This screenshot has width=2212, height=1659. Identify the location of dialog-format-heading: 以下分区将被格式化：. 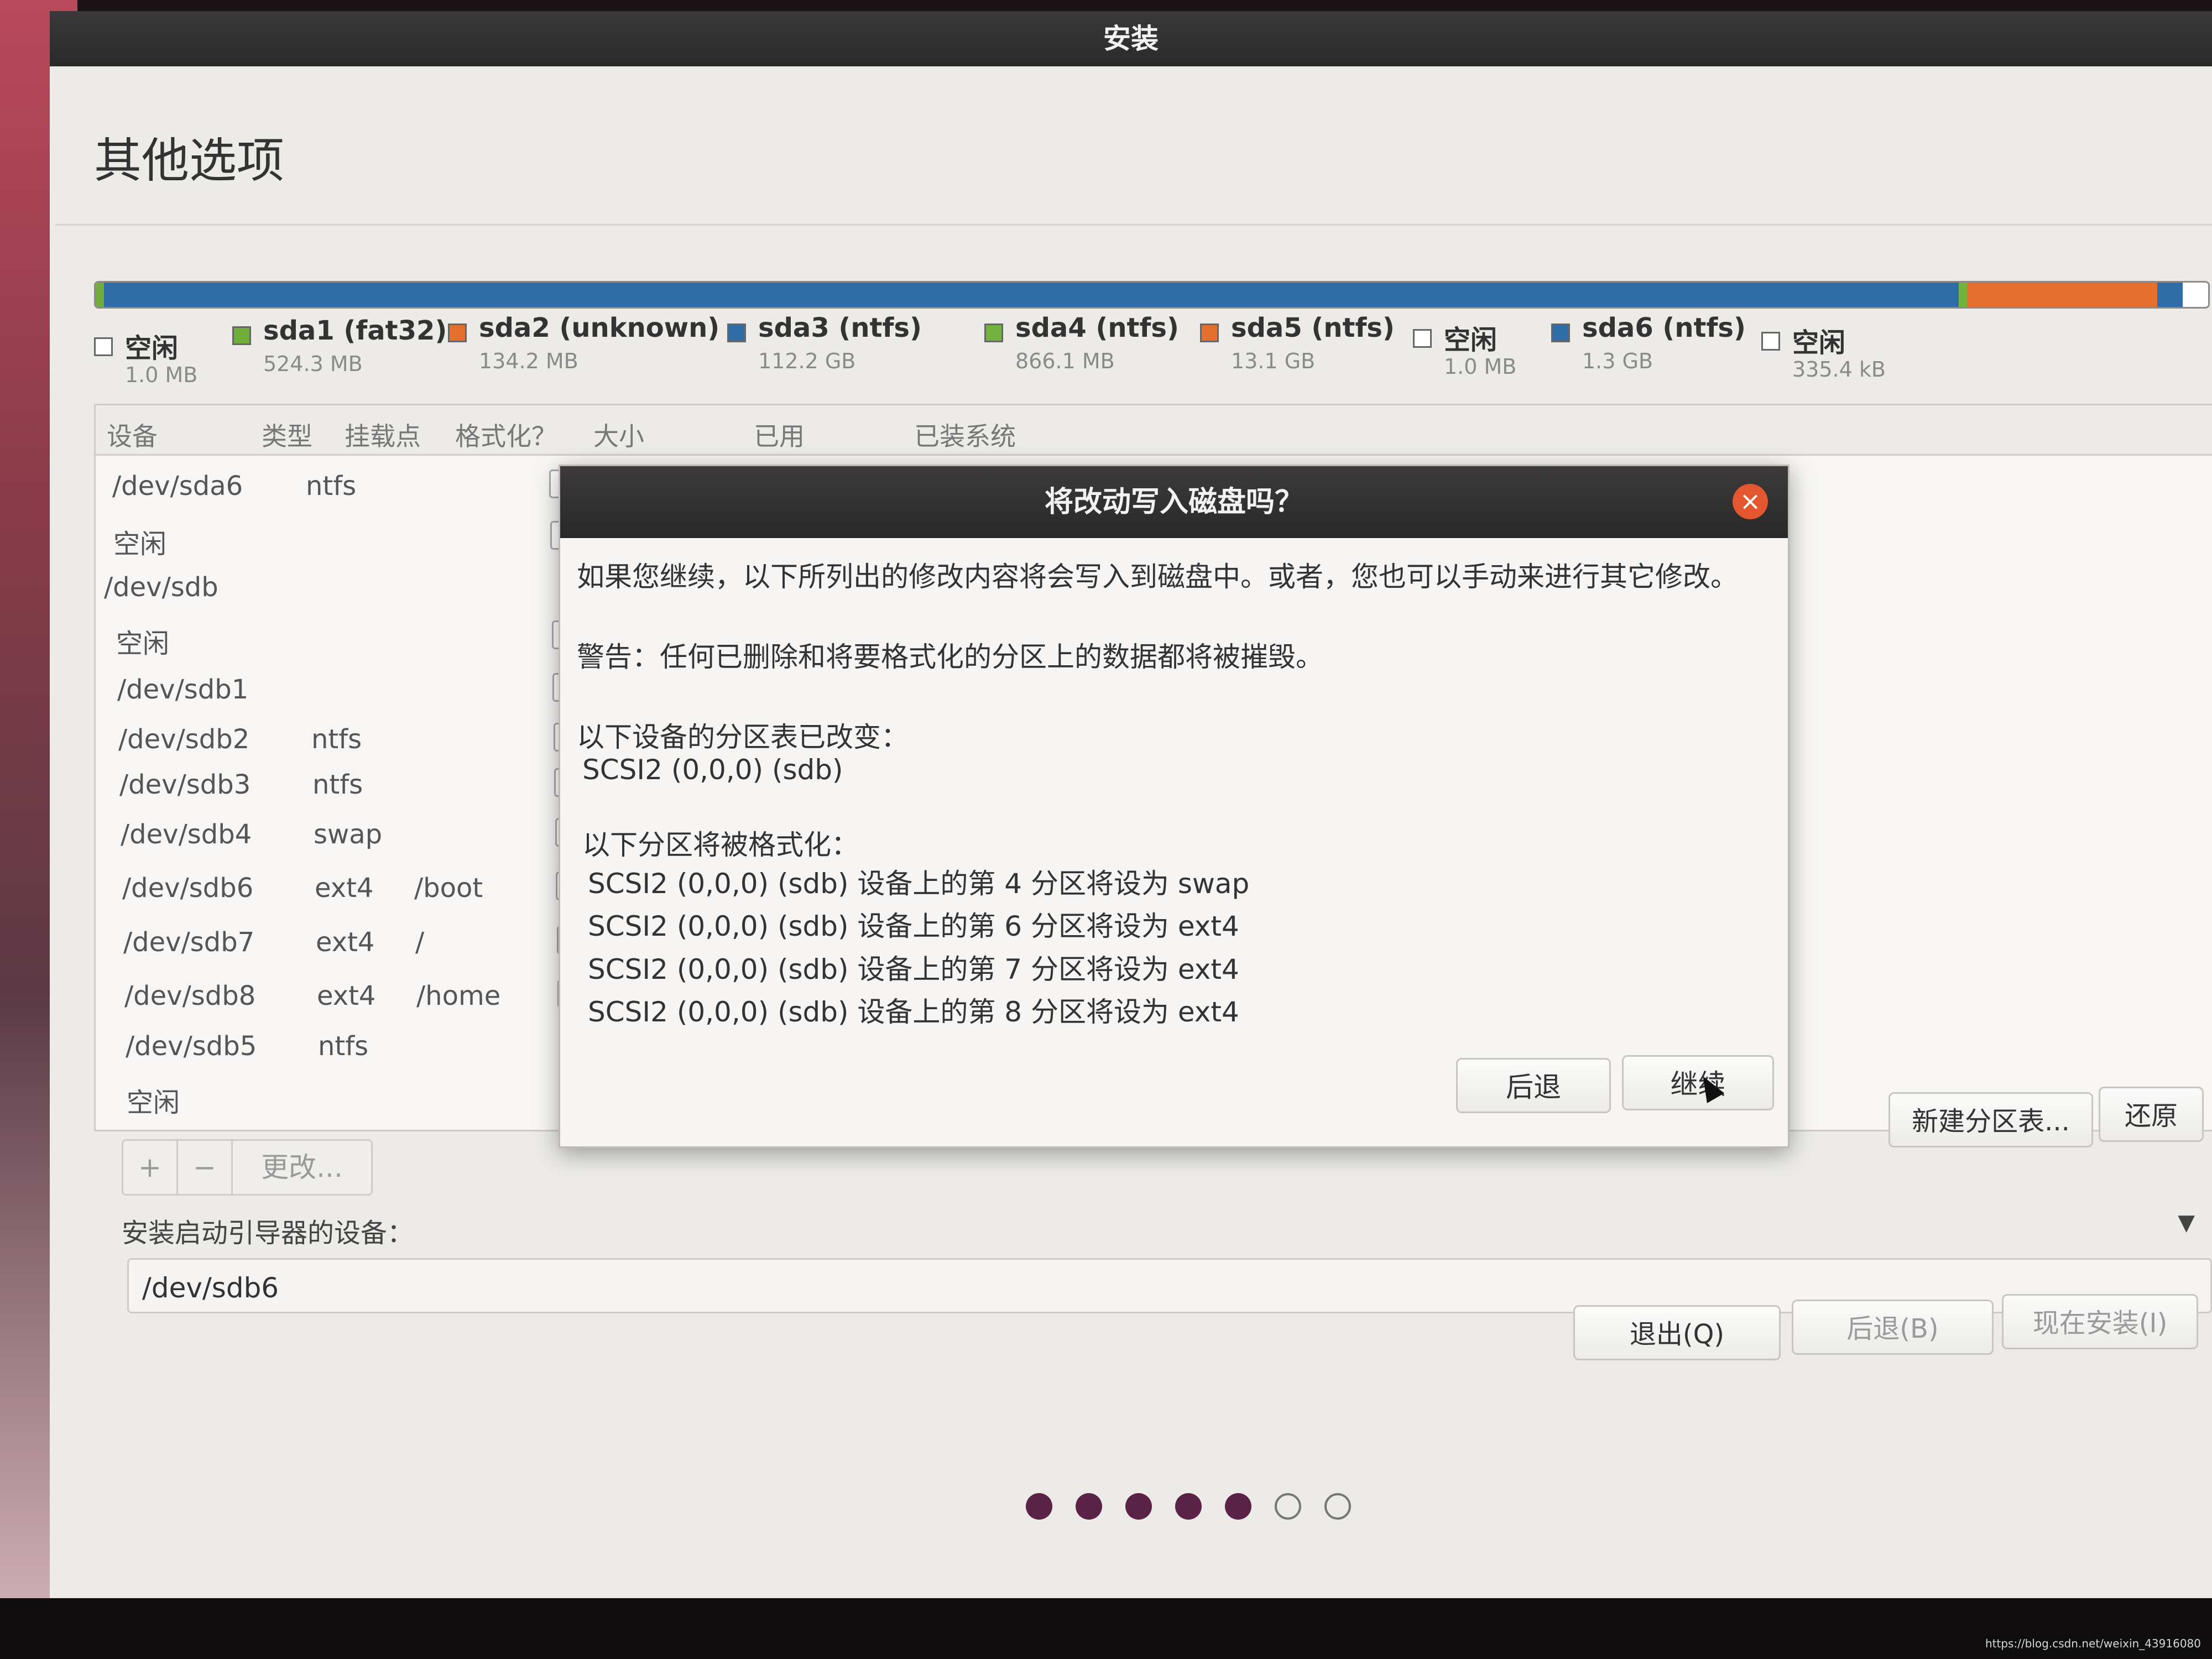
(720, 845).